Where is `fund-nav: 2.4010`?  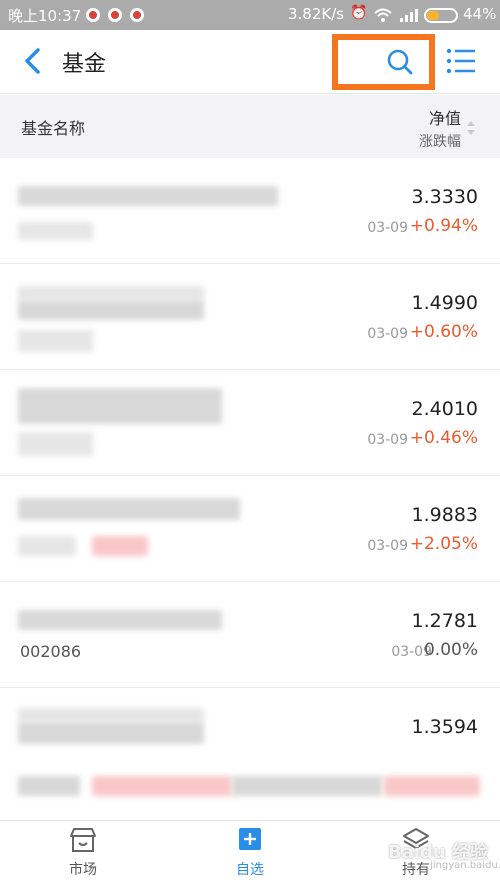
fund-nav: 2.4010 is located at coordinates (444, 409).